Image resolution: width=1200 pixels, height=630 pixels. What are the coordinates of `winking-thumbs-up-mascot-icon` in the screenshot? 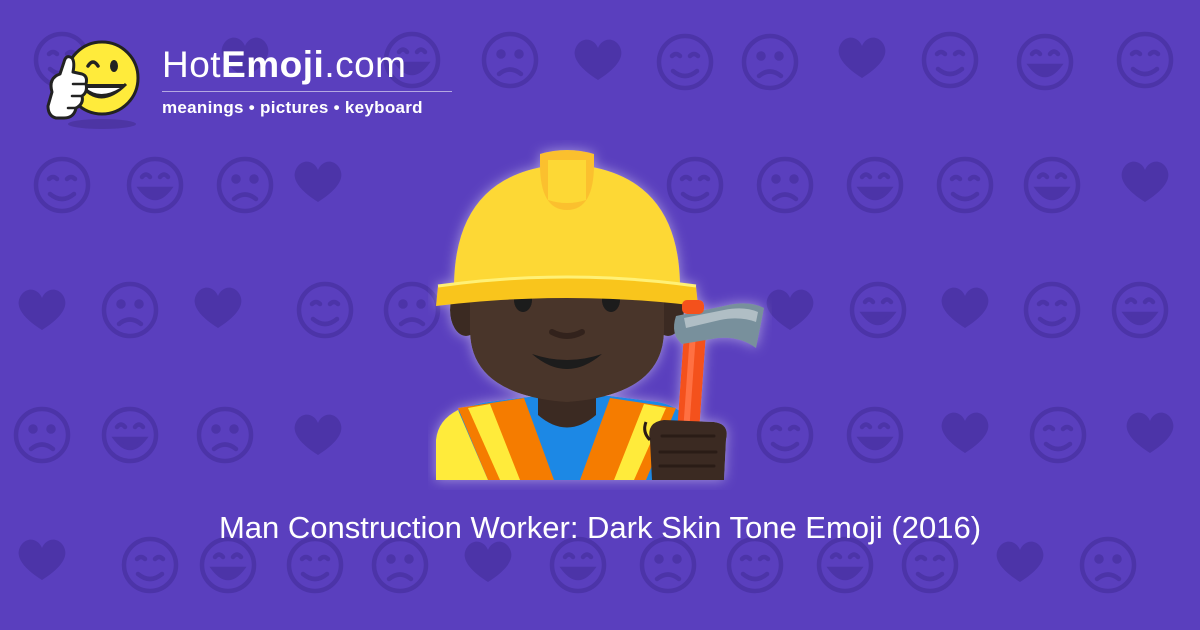 It's located at (93, 84).